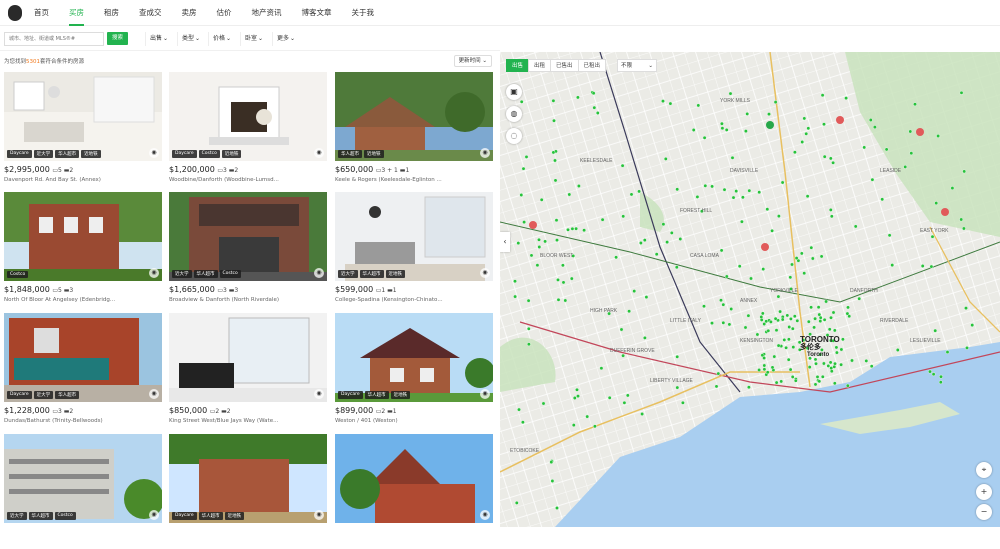 This screenshot has height=549, width=1000. I want to click on nav-item: 地产资讯, so click(267, 13).